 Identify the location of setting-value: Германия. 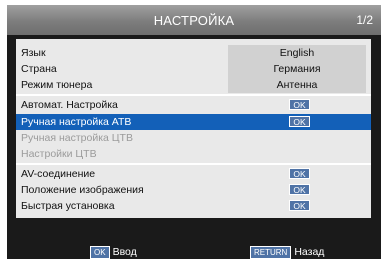
(297, 69).